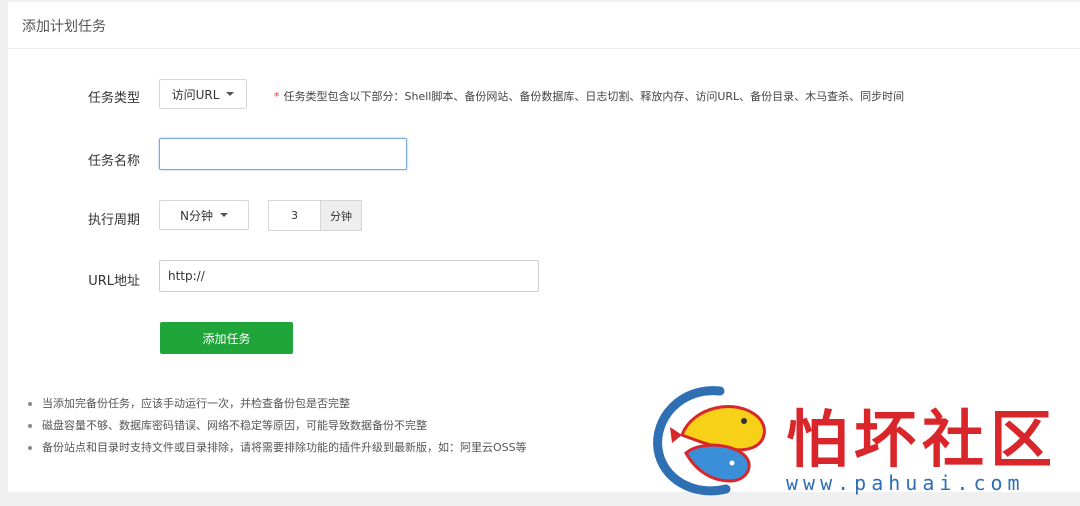  I want to click on task-name-label: 任务名称, so click(113, 161).